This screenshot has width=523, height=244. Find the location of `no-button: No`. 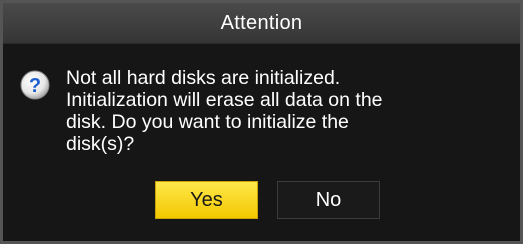

no-button: No is located at coordinates (328, 200).